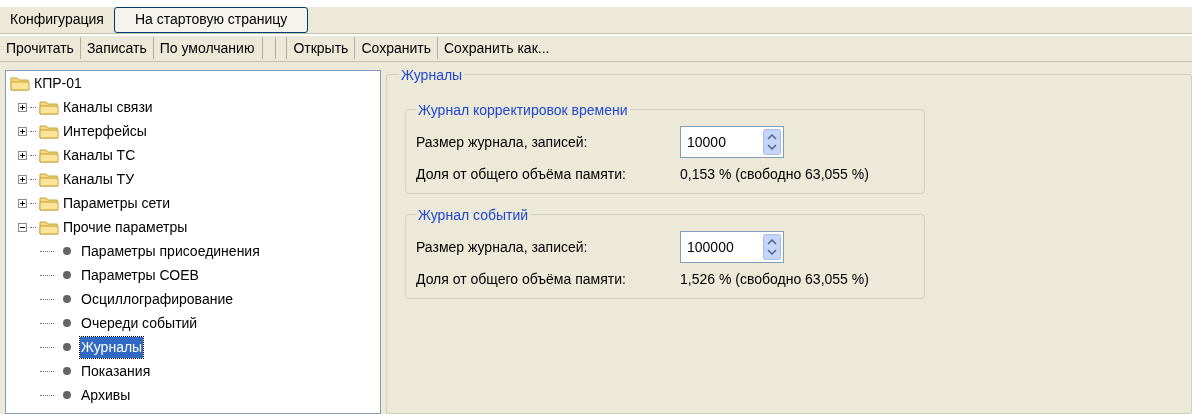 The height and width of the screenshot is (414, 1192). I want to click on tree-item: Каналы ТС, so click(99, 155).